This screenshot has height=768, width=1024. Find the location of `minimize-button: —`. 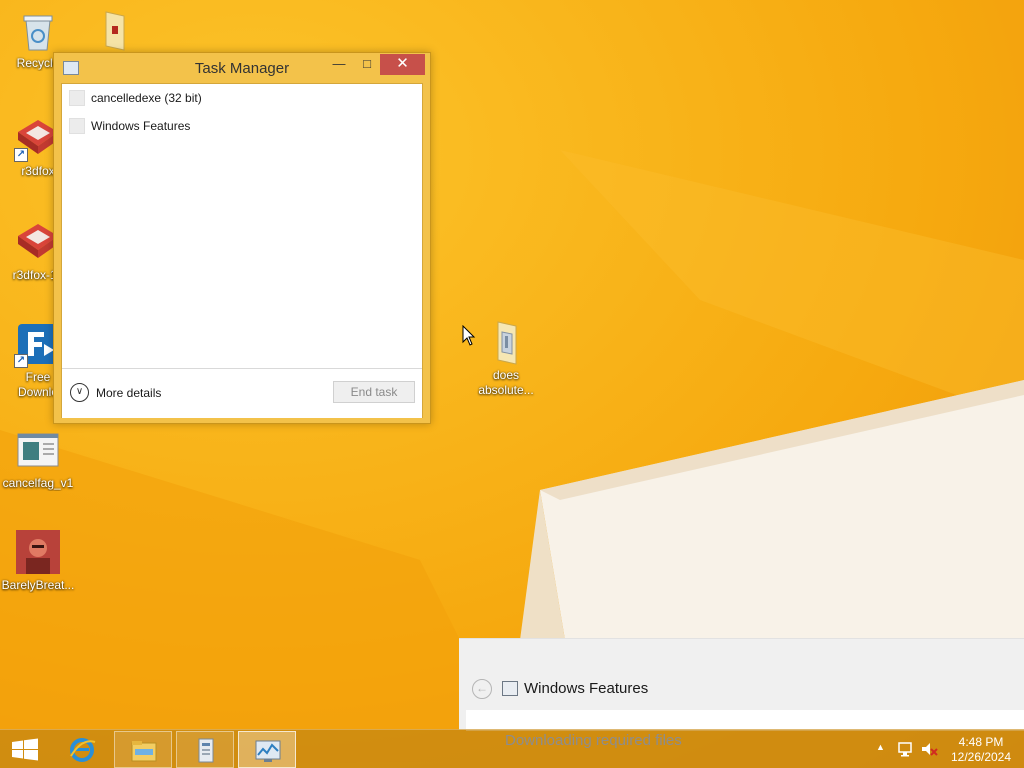

minimize-button: — is located at coordinates (339, 64).